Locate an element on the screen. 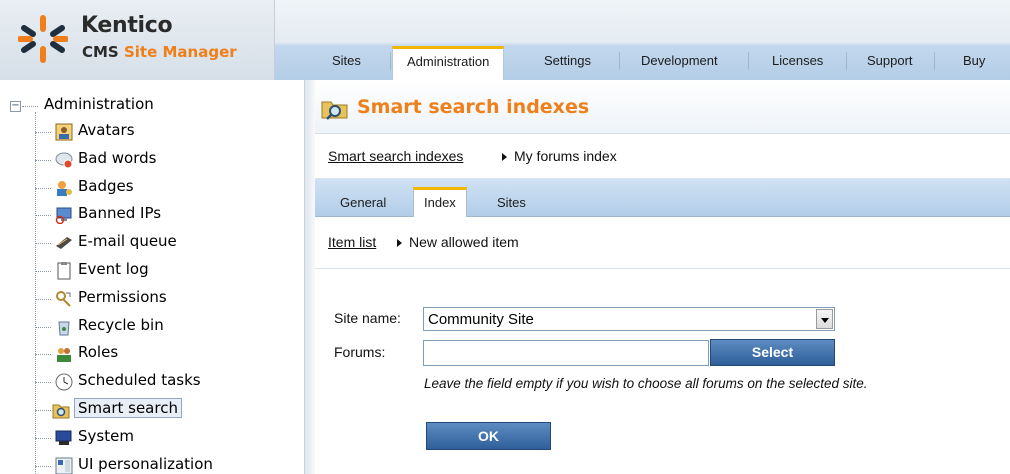  sidebar-item: Permissions is located at coordinates (165, 299).